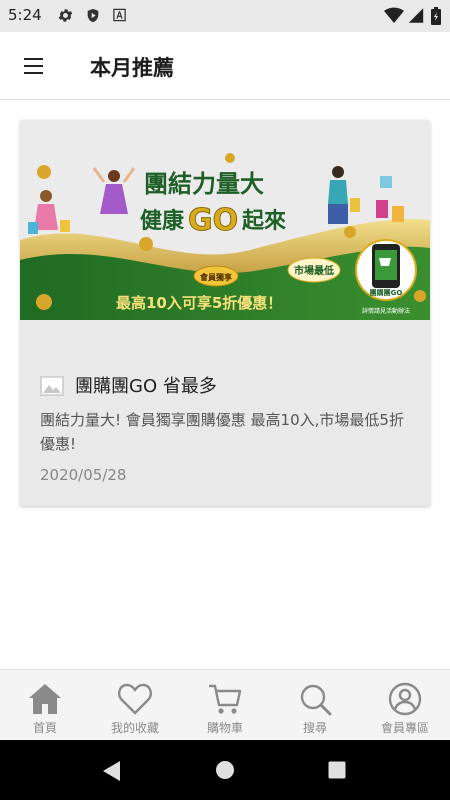 The width and height of the screenshot is (450, 800). Describe the element at coordinates (337, 770) in the screenshot. I see `recents-icon` at that location.